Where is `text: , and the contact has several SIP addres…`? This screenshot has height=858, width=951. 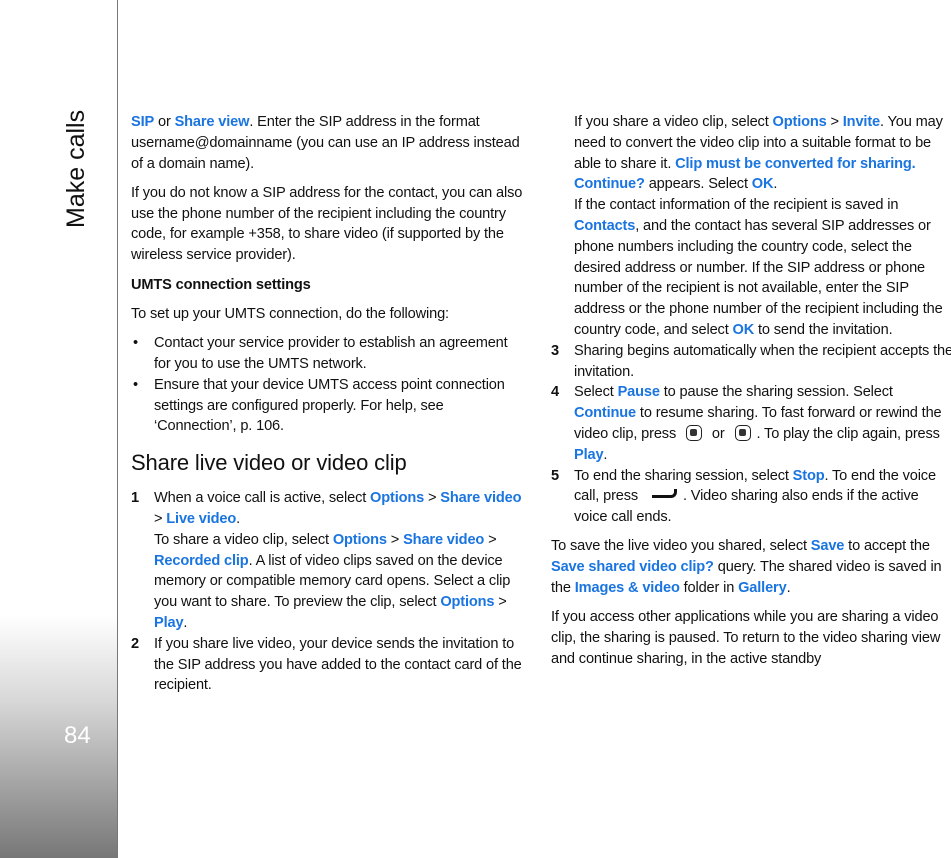
text: , and the contact has several SIP addres… is located at coordinates (758, 277).